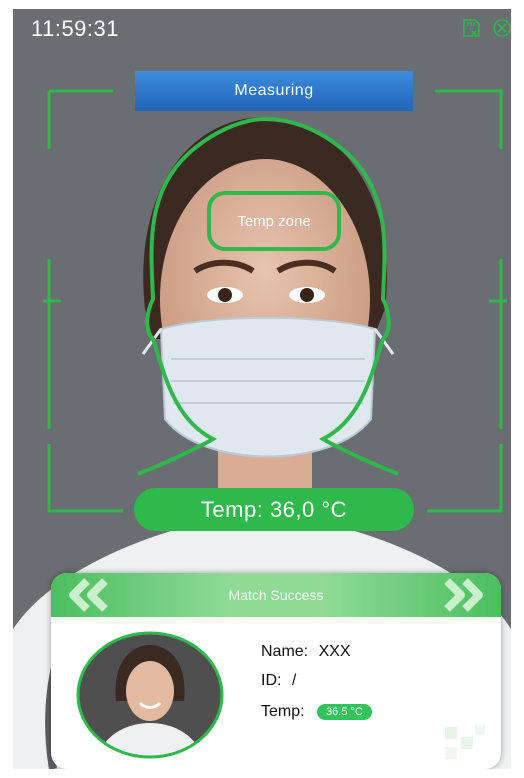 The width and height of the screenshot is (524, 778). I want to click on decorative-pattern, so click(465, 742).